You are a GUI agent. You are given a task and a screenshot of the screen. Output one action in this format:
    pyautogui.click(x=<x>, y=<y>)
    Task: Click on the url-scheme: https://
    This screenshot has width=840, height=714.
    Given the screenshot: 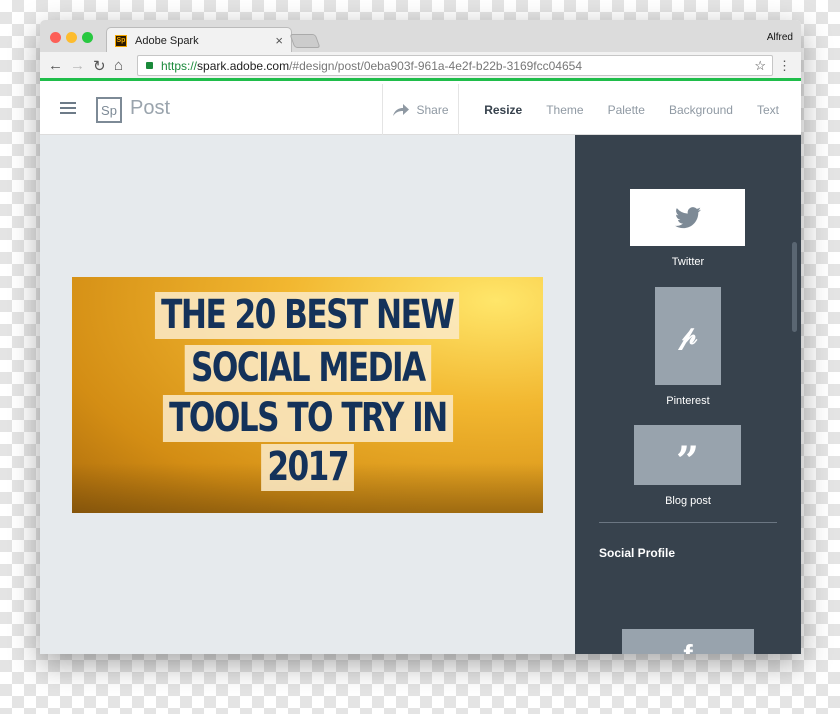 What is the action you would take?
    pyautogui.click(x=179, y=65)
    